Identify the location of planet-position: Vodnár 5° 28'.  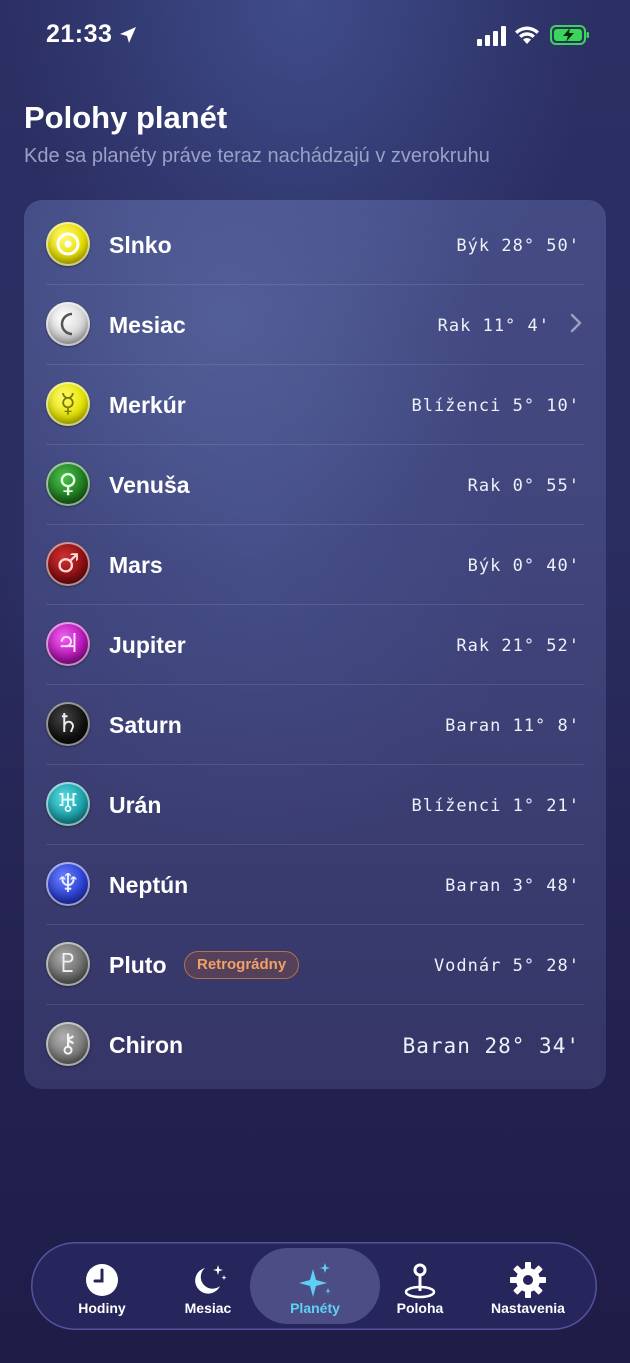
(506, 966).